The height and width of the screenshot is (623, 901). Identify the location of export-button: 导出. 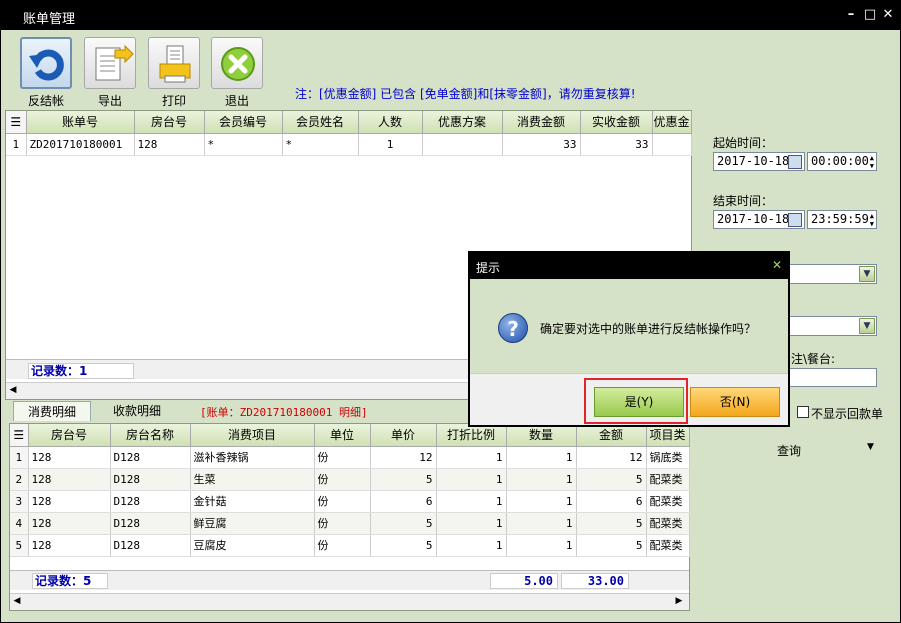
(110, 73).